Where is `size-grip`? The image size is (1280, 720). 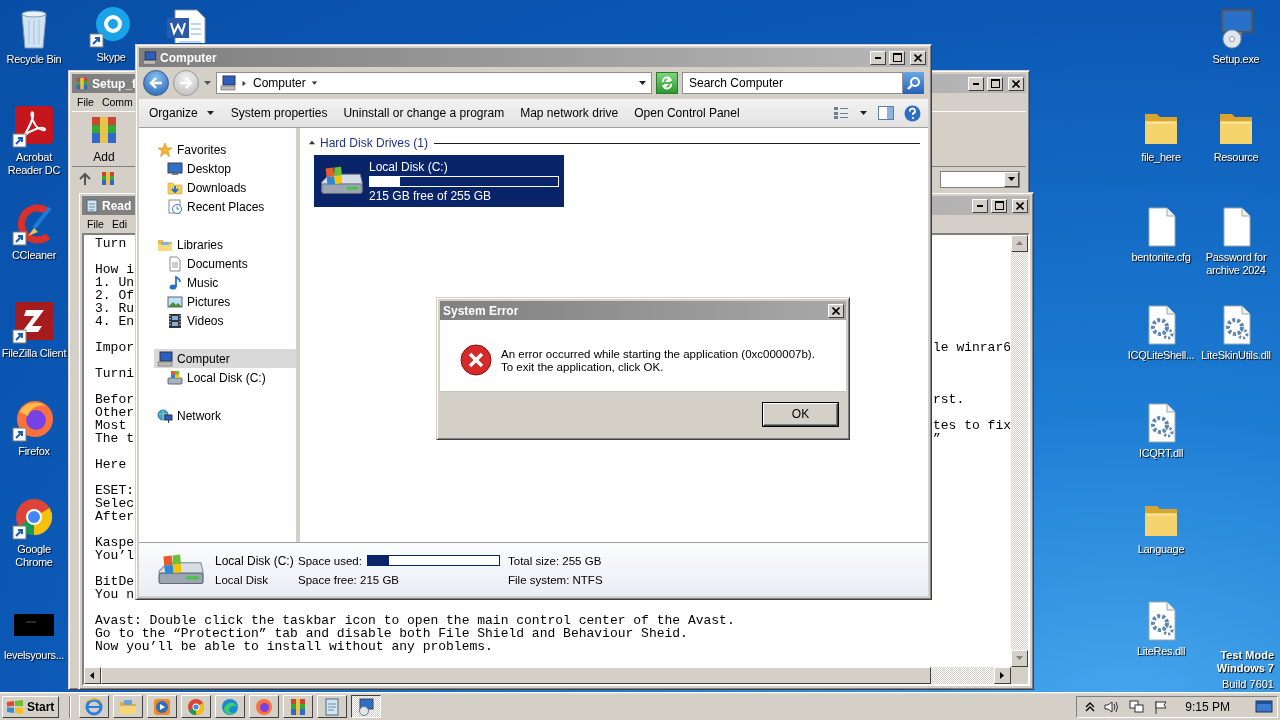 size-grip is located at coordinates (1019, 675).